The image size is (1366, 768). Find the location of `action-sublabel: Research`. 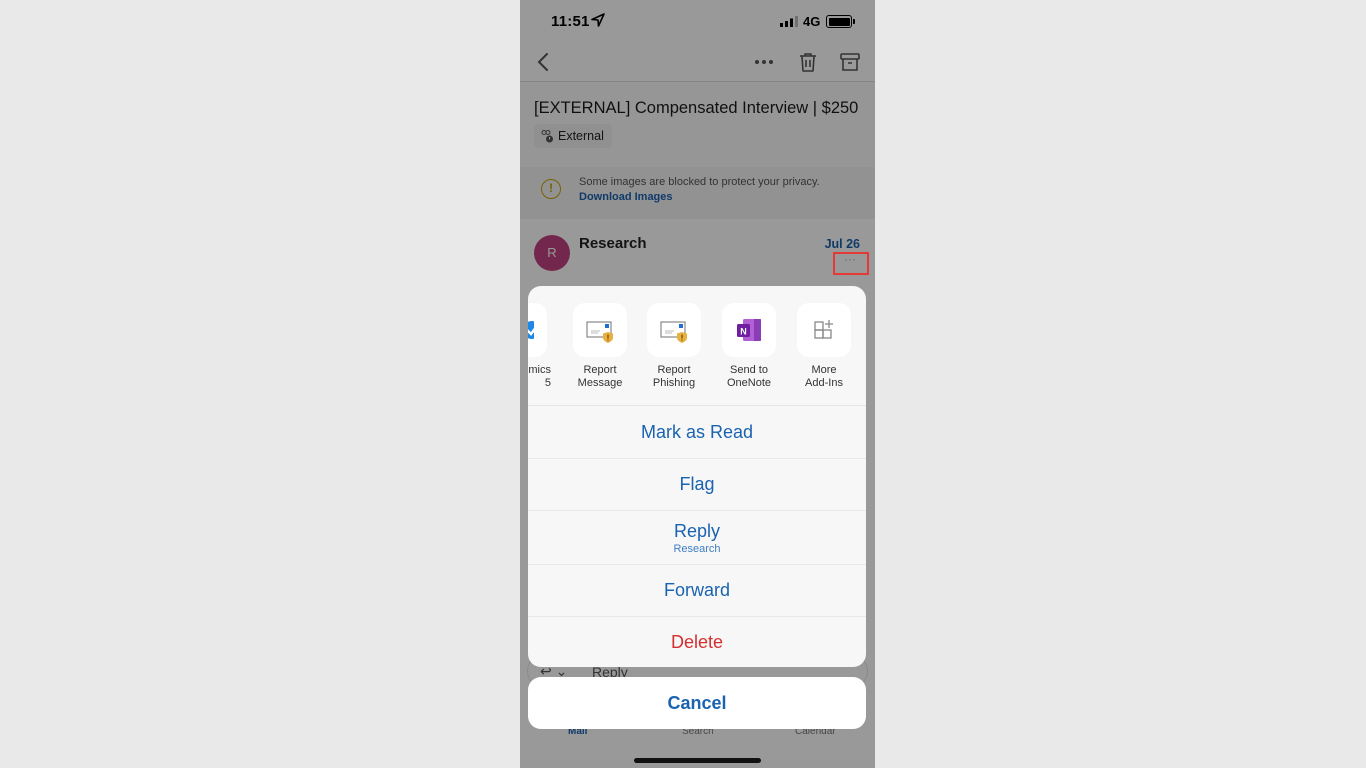

action-sublabel: Research is located at coordinates (697, 548).